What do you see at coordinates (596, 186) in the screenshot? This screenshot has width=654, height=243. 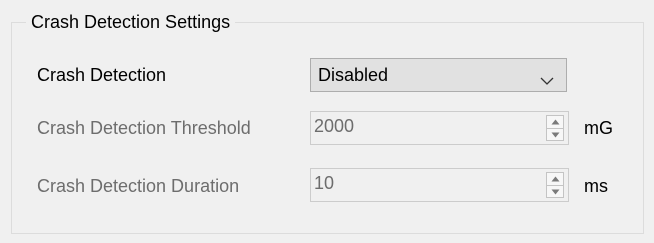 I see `duration-unit: ms` at bounding box center [596, 186].